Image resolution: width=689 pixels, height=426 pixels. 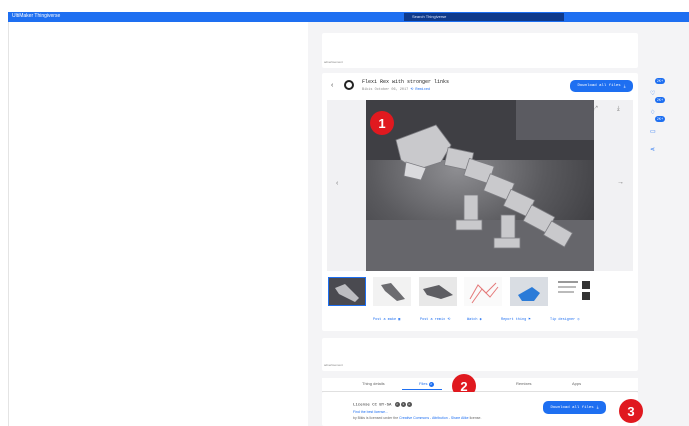 What do you see at coordinates (449, 320) in the screenshot?
I see `remix-icon: ⟲` at bounding box center [449, 320].